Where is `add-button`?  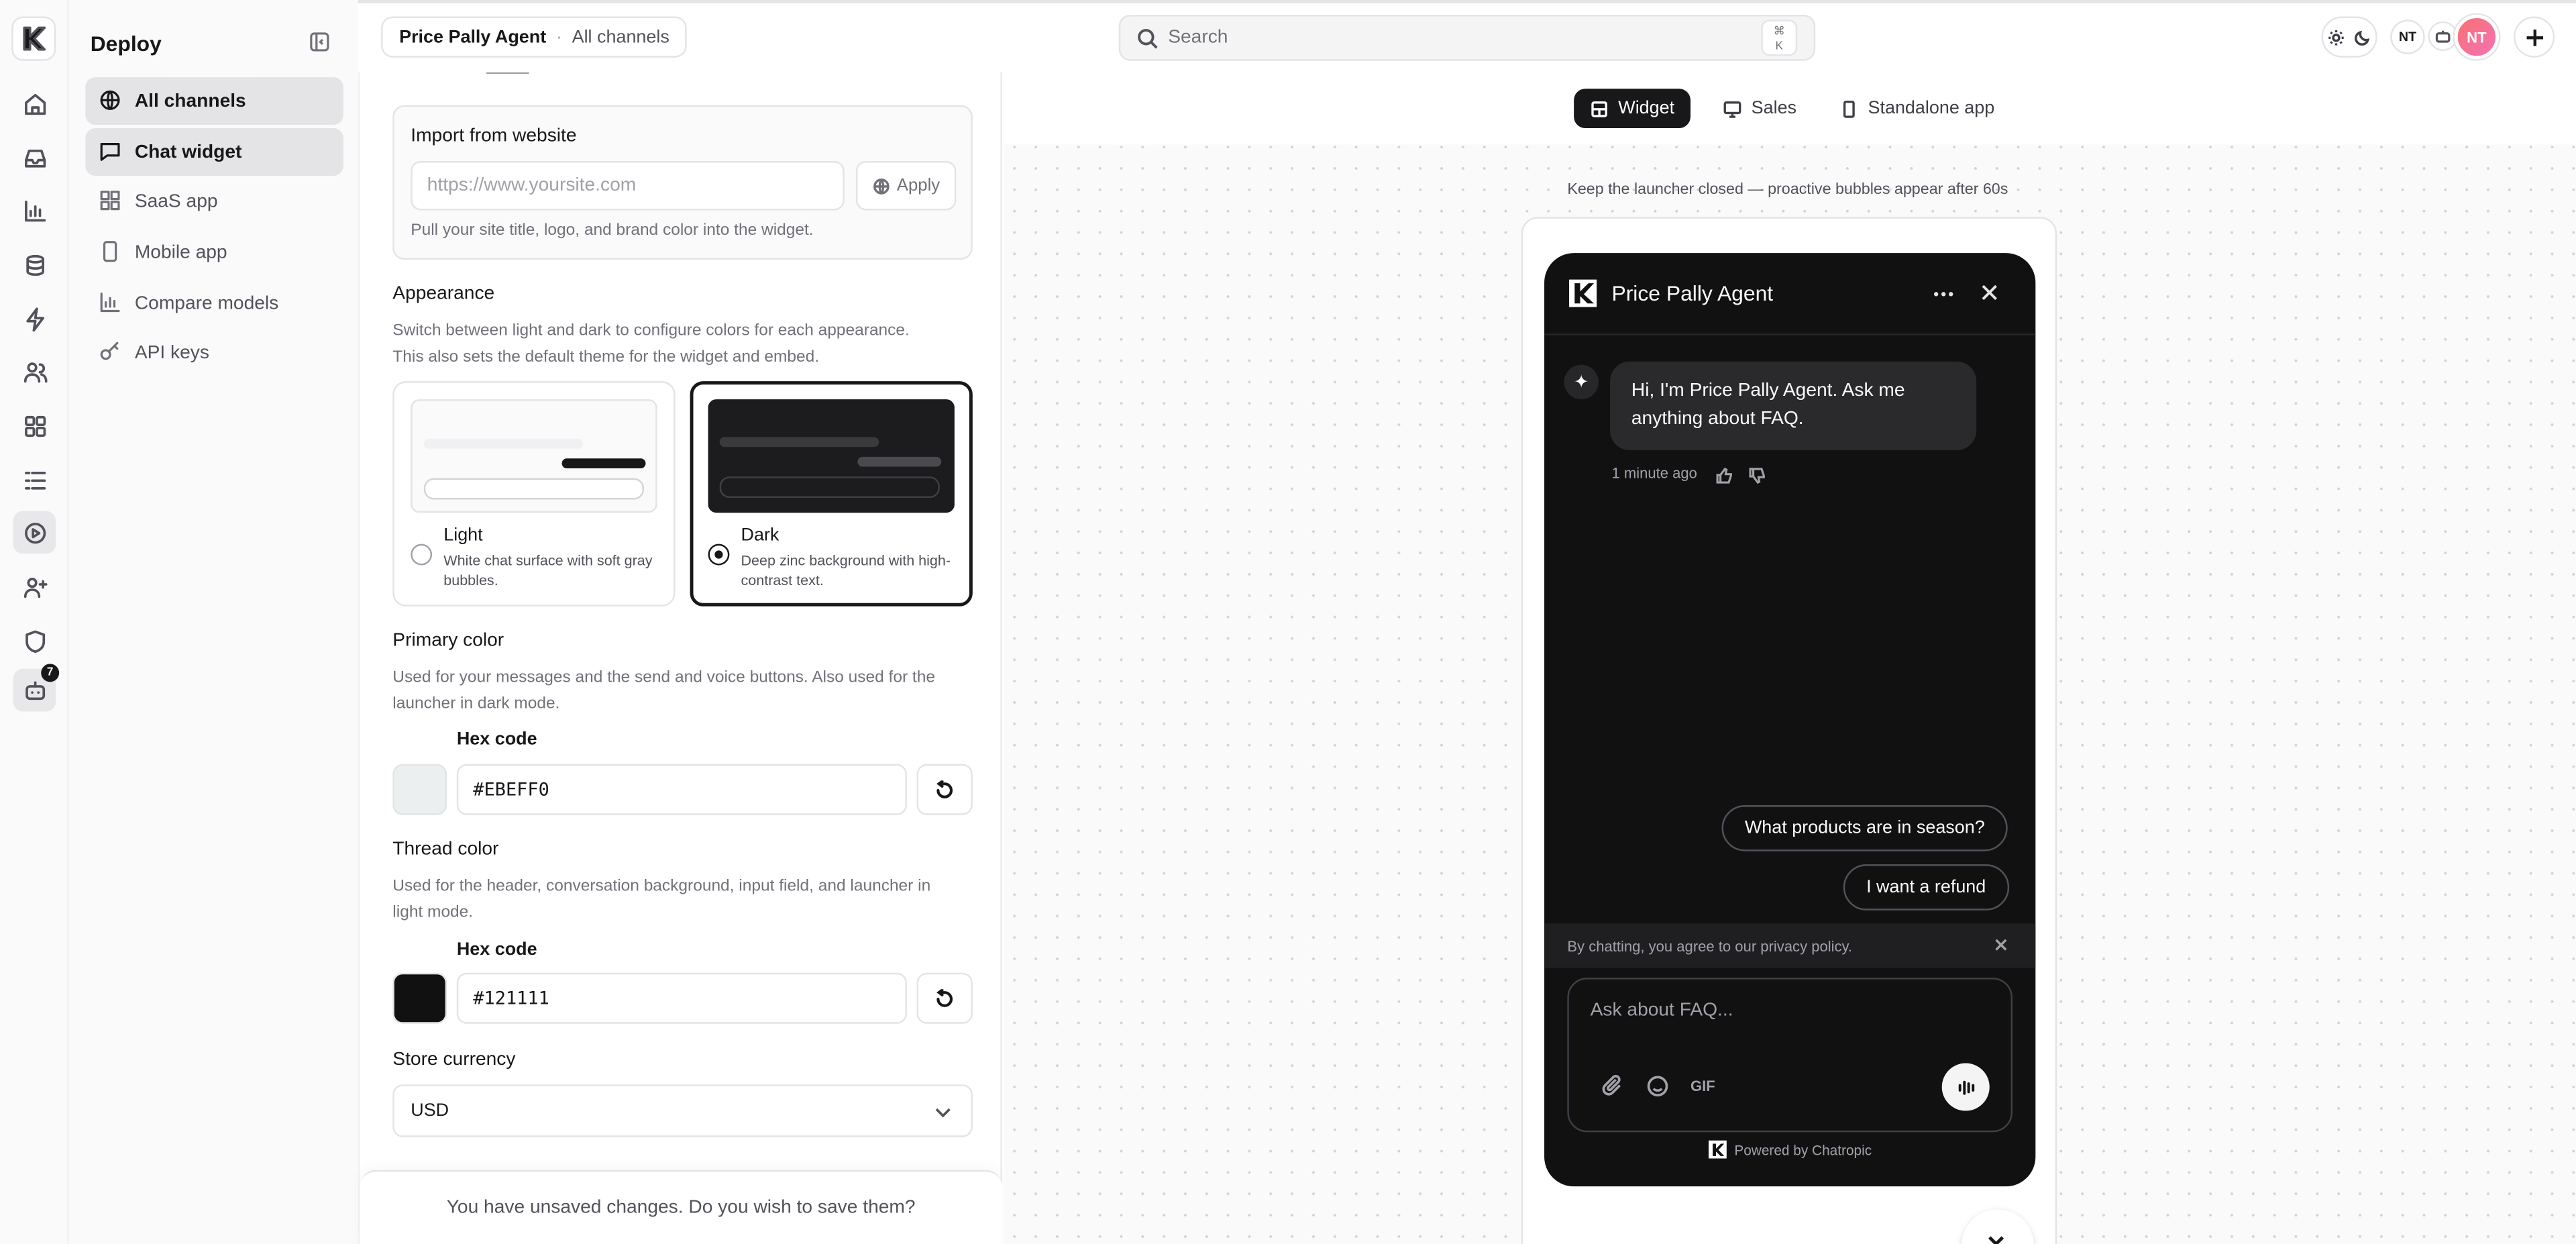
add-button is located at coordinates (2534, 37).